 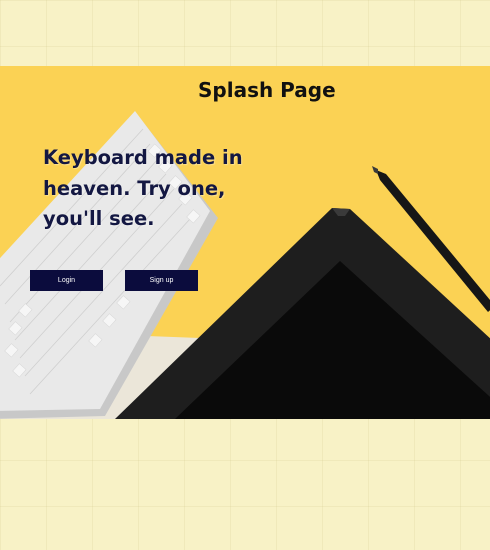 What do you see at coordinates (161, 280) in the screenshot?
I see `signup-button: Sign up` at bounding box center [161, 280].